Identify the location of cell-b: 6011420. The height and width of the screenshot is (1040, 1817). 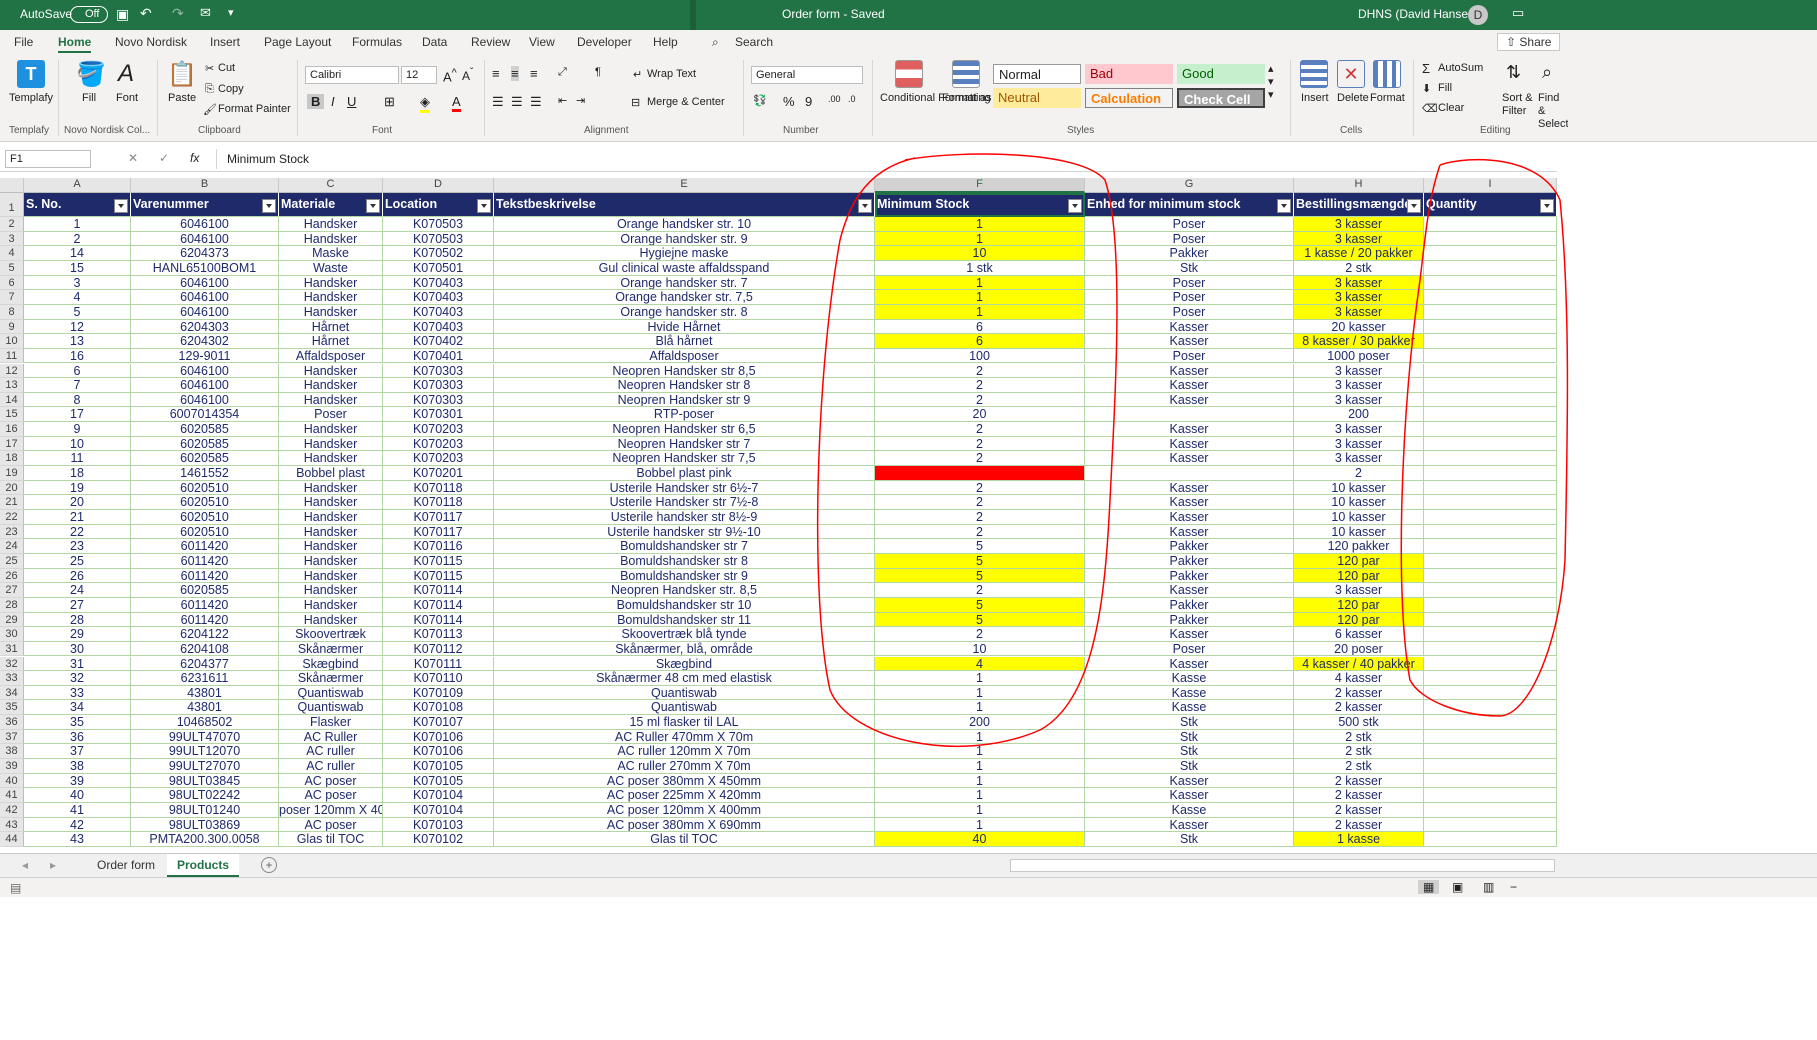
(205, 605).